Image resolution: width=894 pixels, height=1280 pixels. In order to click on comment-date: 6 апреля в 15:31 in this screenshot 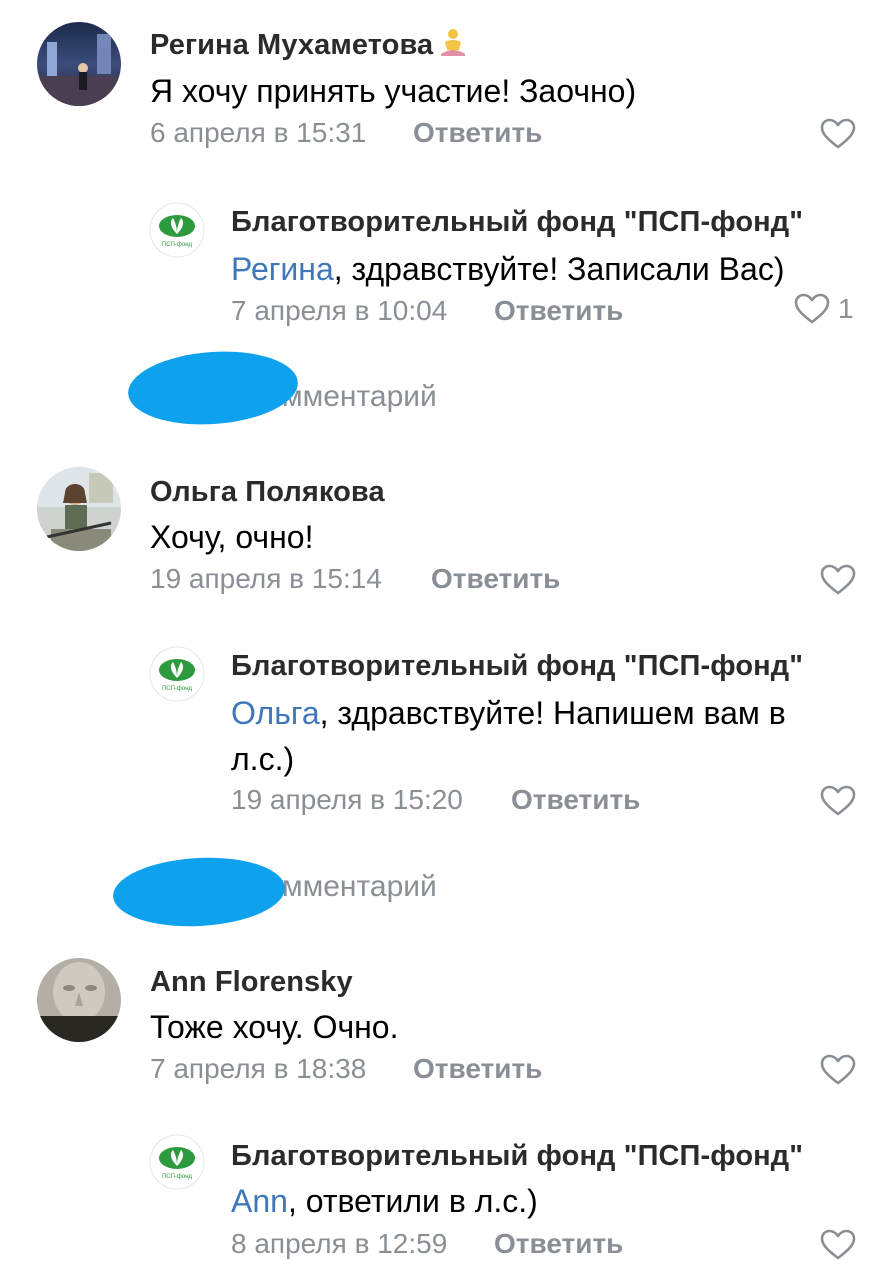, I will do `click(258, 132)`.